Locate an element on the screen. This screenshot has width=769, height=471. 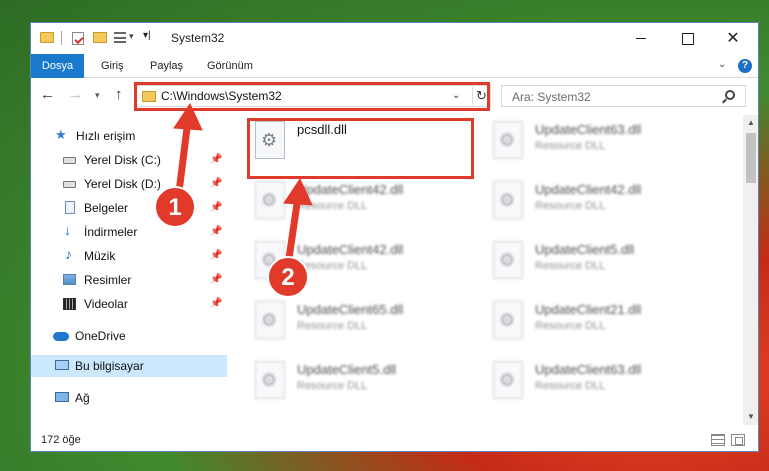
sidebar-item-downloads: ↓ İndirmeler 📌 is located at coordinates (129, 232).